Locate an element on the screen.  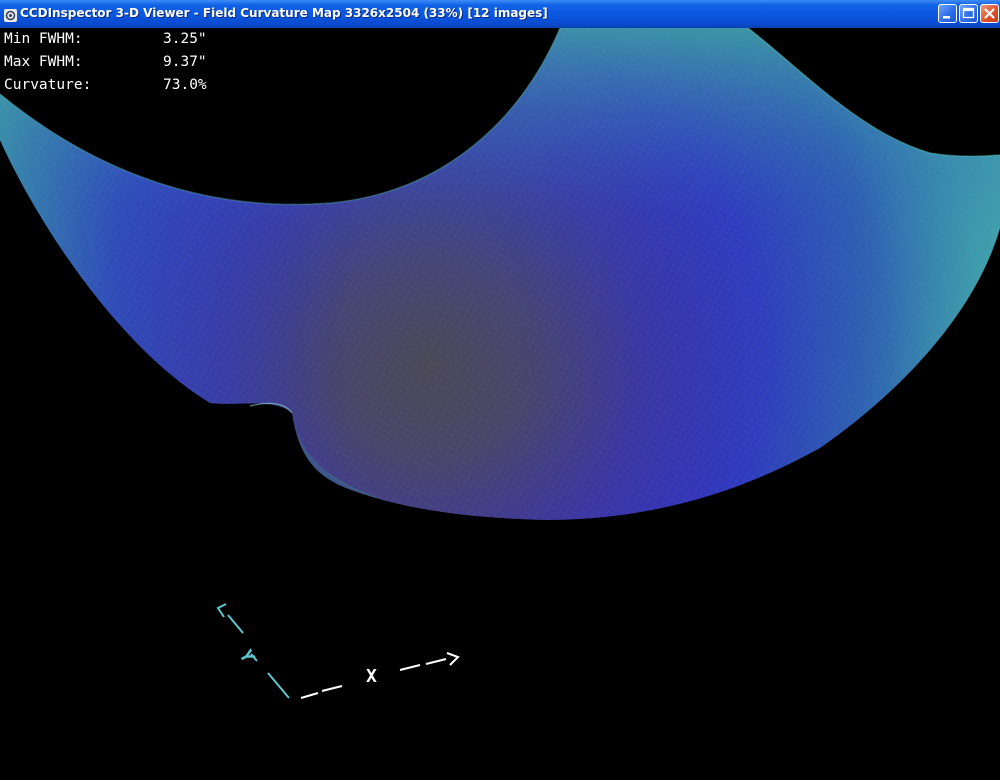
close-icon is located at coordinates (989, 13).